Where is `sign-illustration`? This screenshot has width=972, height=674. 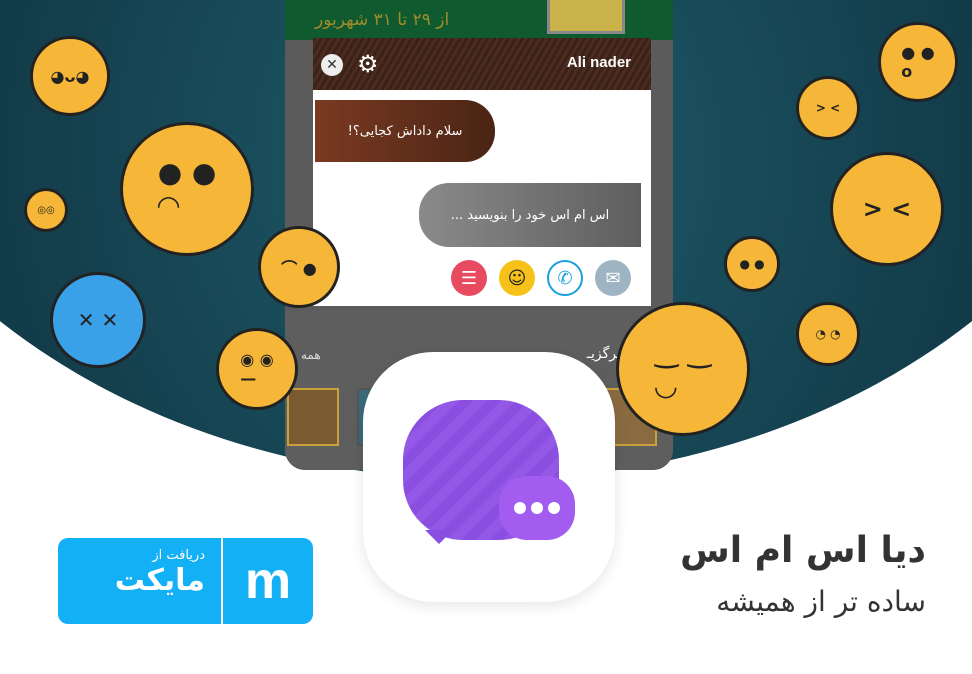 sign-illustration is located at coordinates (586, 17).